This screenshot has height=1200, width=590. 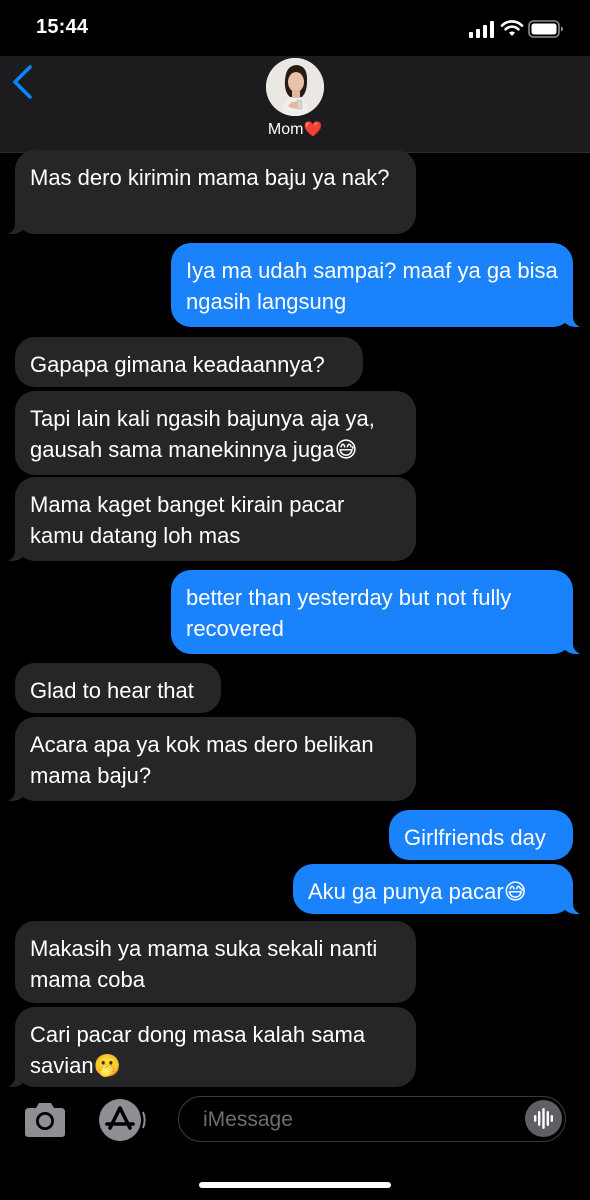 What do you see at coordinates (313, 129) in the screenshot?
I see `heart-emoji: ❤️` at bounding box center [313, 129].